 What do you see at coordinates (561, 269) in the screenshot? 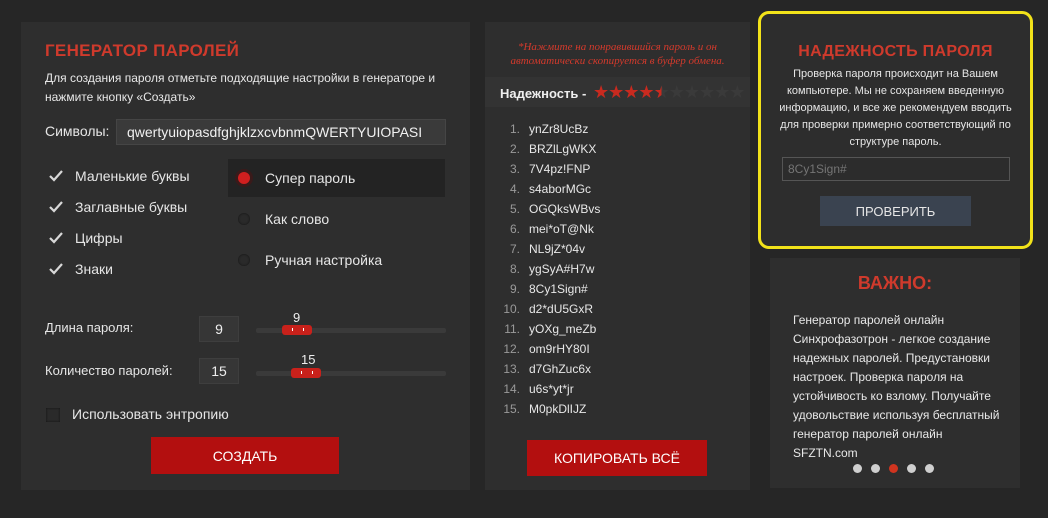
I see `password-text: ygSyA#H7w` at bounding box center [561, 269].